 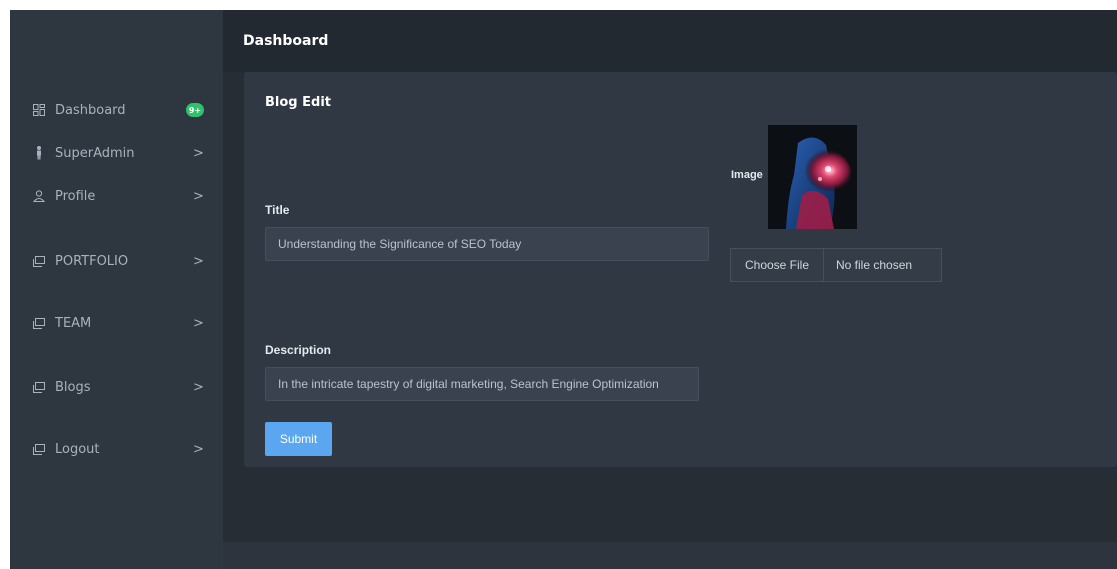 What do you see at coordinates (298, 350) in the screenshot?
I see `description-label: Description` at bounding box center [298, 350].